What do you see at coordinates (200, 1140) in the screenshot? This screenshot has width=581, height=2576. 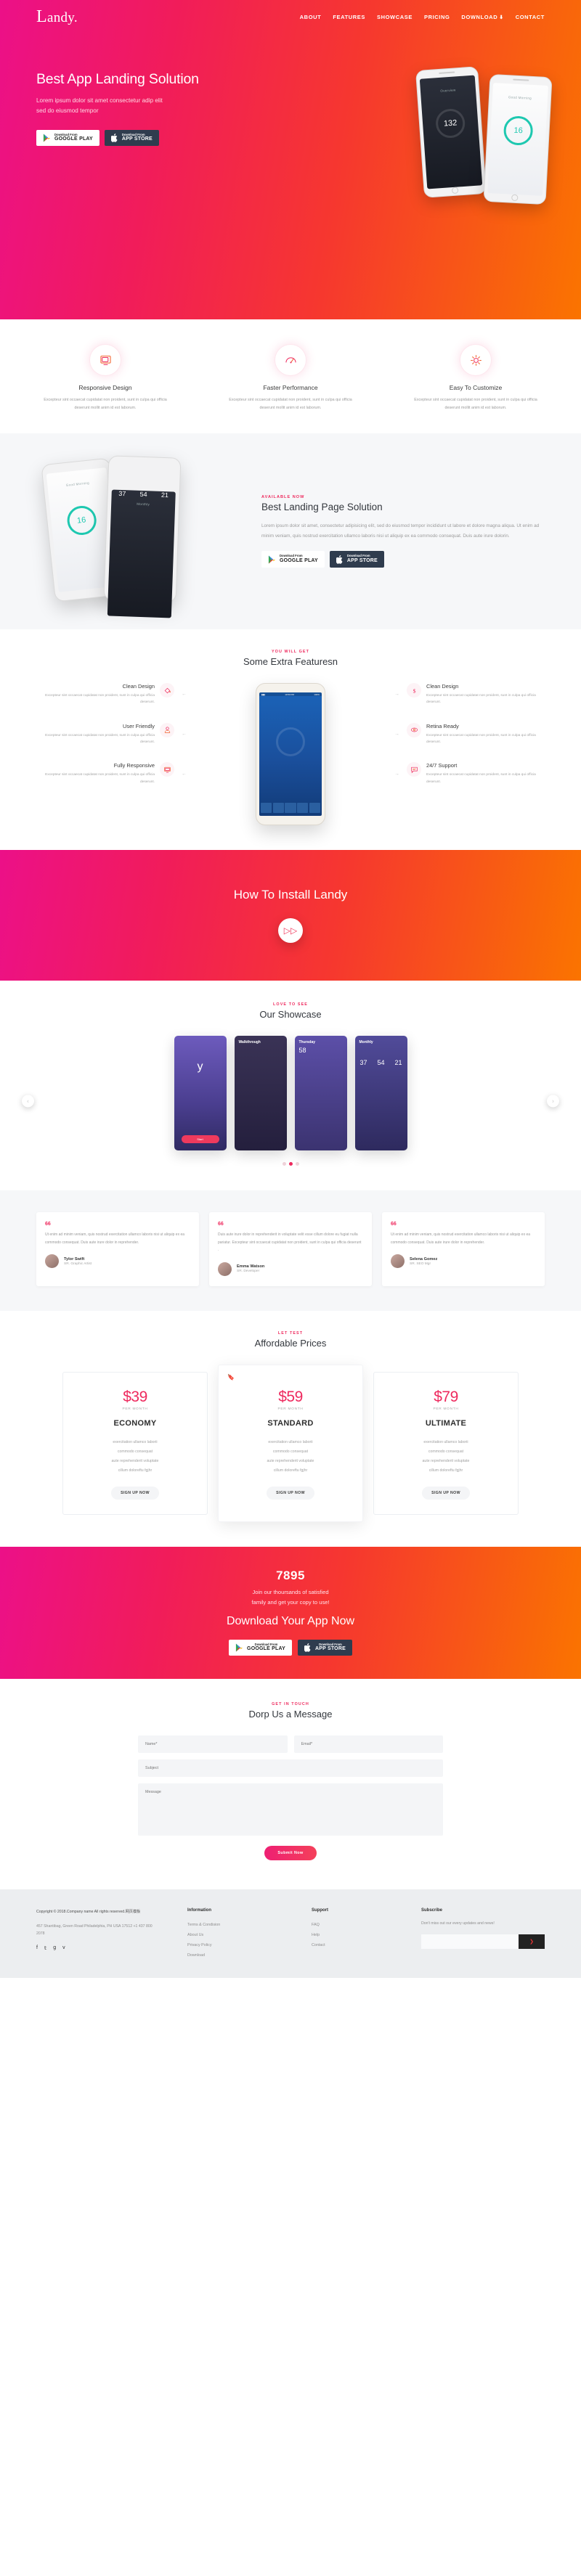 I see `showcase-slide-cta: Start` at bounding box center [200, 1140].